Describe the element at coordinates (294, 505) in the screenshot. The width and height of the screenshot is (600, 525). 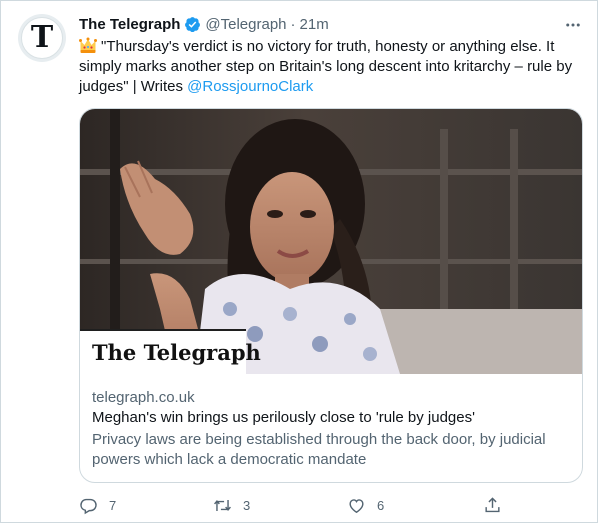
I see `tweet-actions: 7 3 6` at that location.